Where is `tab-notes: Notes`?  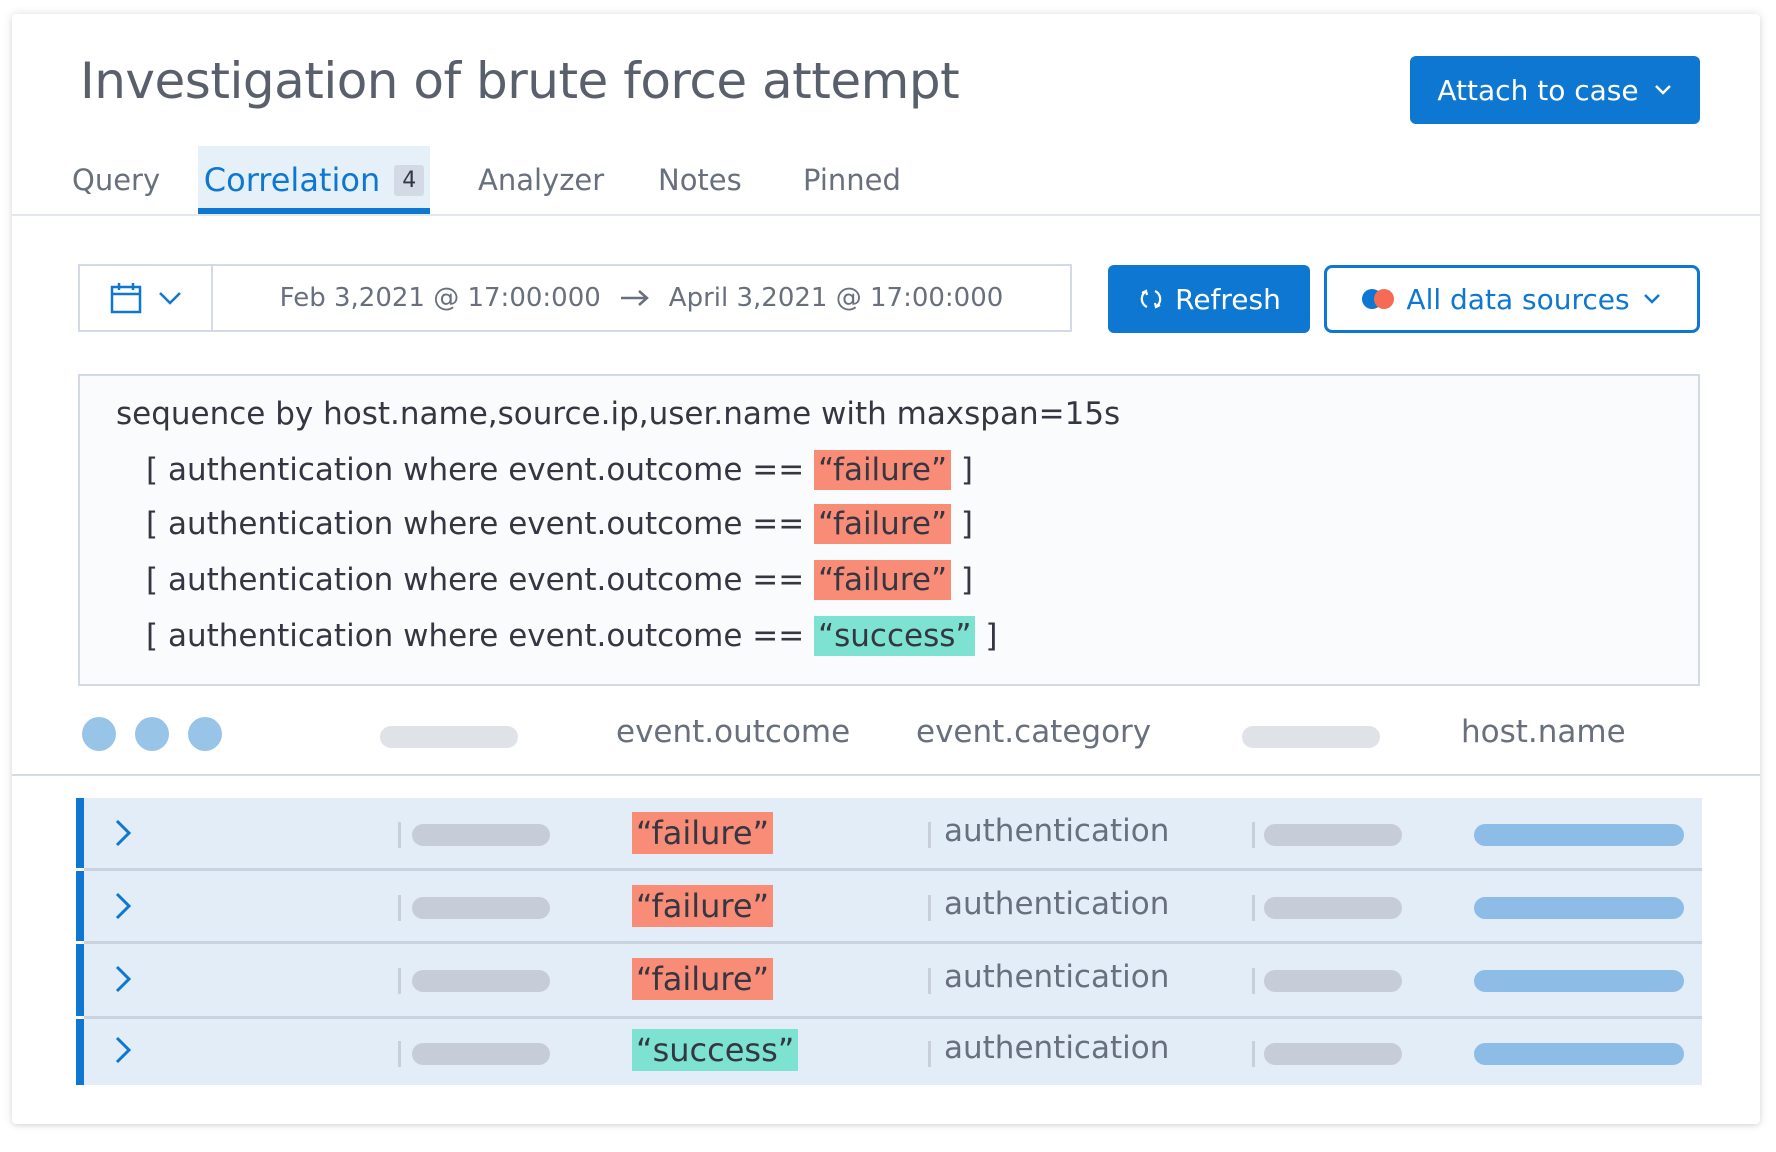
tab-notes: Notes is located at coordinates (700, 180).